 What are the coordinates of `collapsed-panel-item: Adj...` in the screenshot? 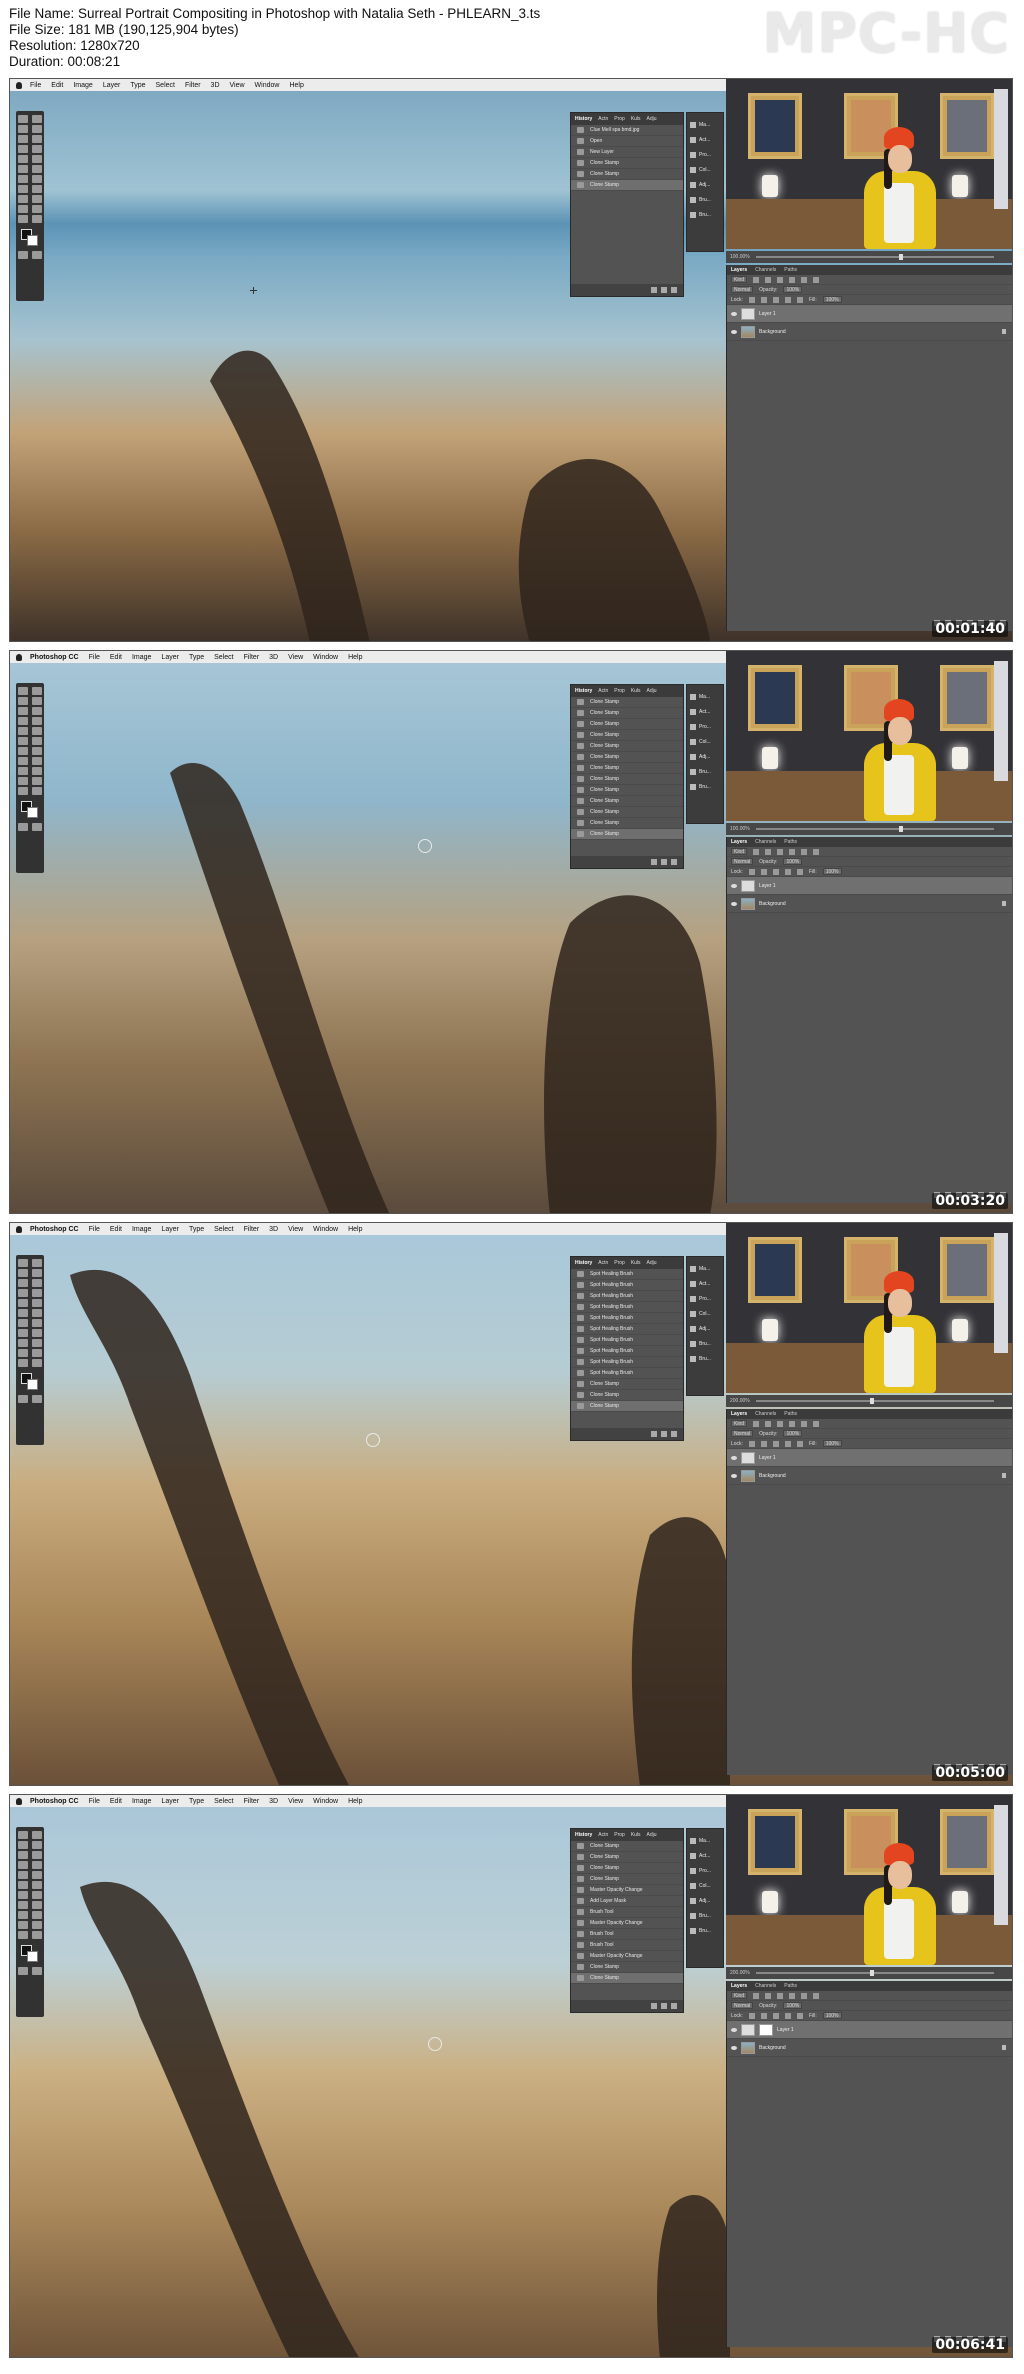 It's located at (705, 1900).